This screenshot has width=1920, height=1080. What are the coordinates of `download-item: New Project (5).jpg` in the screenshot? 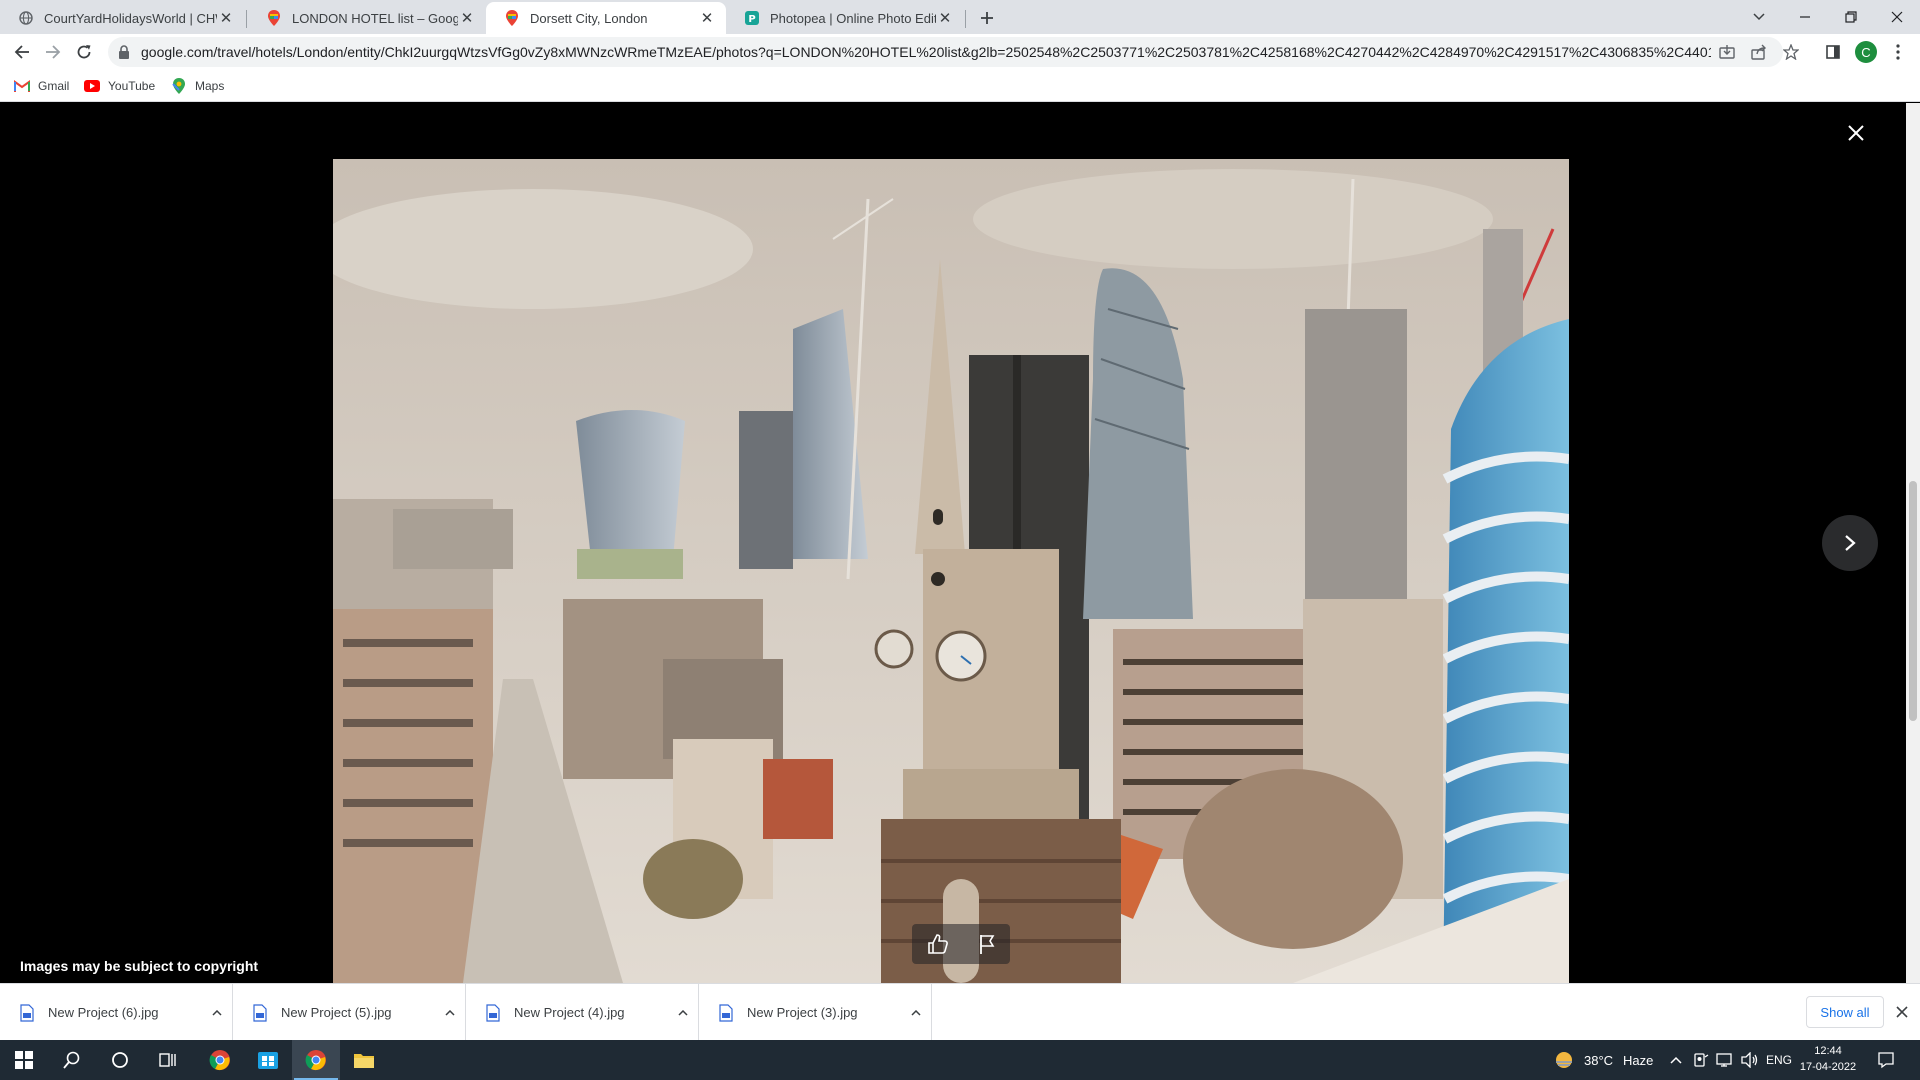 It's located at (349, 1012).